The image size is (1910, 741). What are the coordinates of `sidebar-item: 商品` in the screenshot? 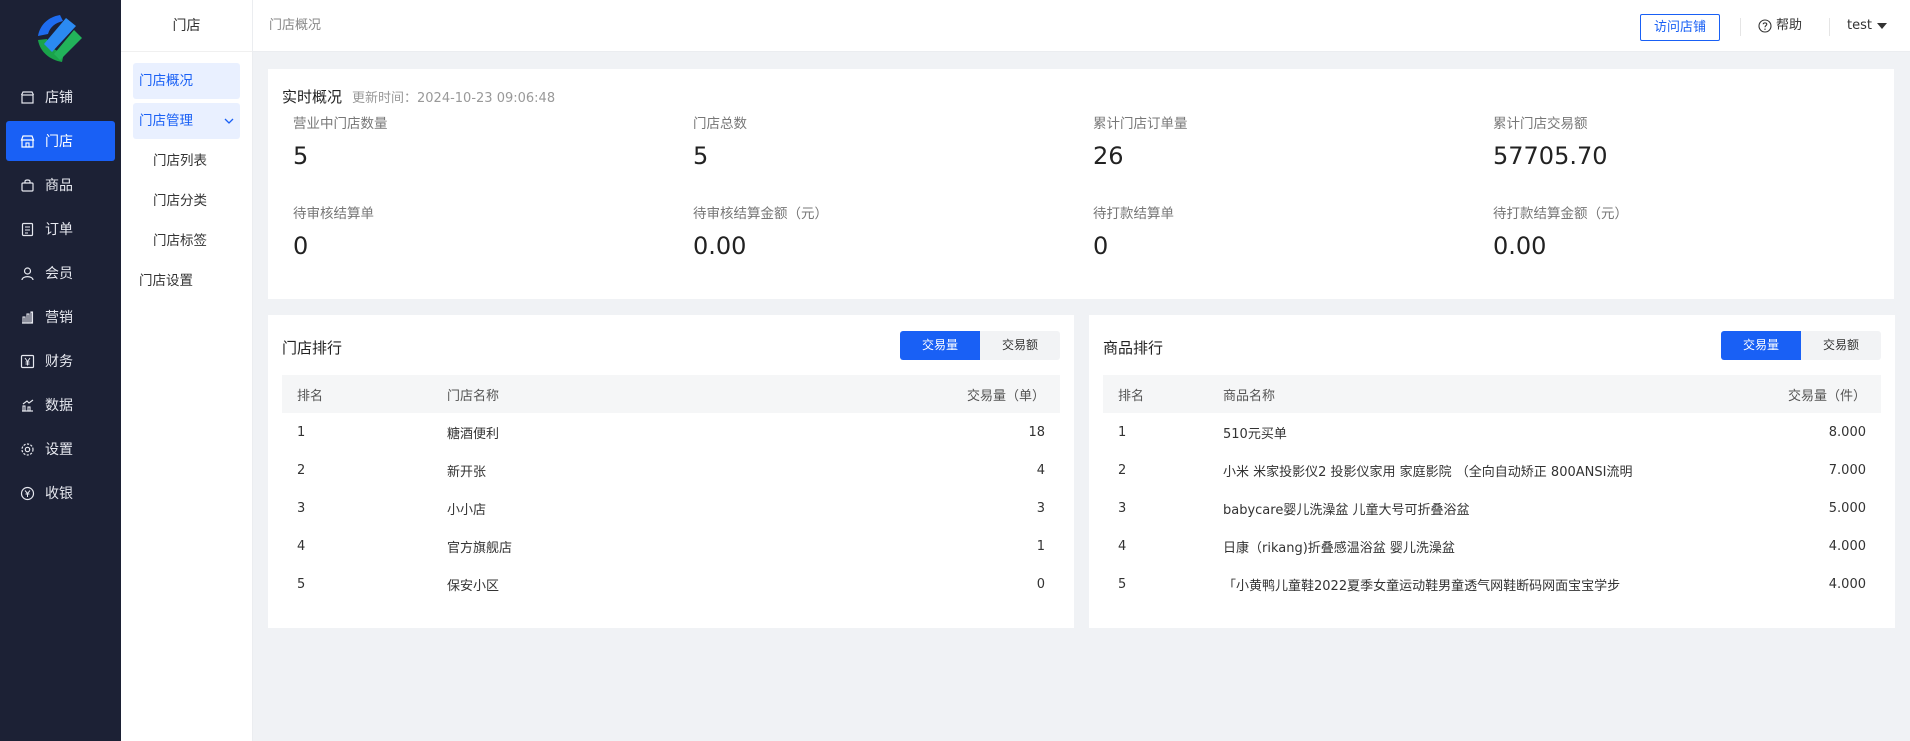 It's located at (60, 185).